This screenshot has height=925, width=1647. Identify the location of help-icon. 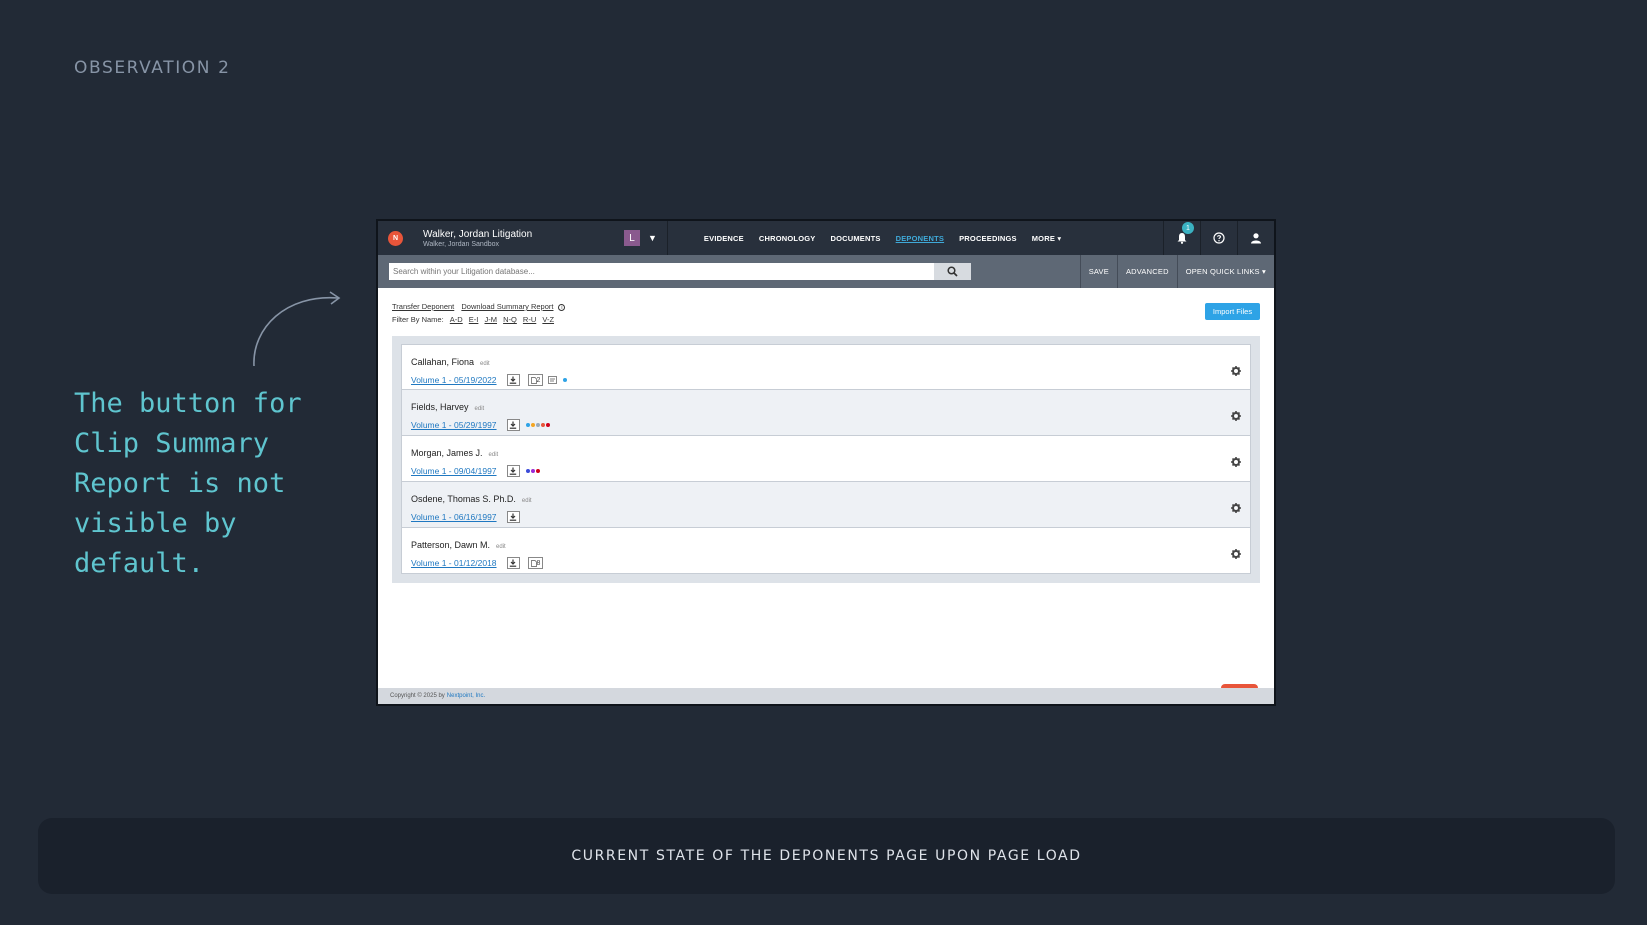
(1219, 238).